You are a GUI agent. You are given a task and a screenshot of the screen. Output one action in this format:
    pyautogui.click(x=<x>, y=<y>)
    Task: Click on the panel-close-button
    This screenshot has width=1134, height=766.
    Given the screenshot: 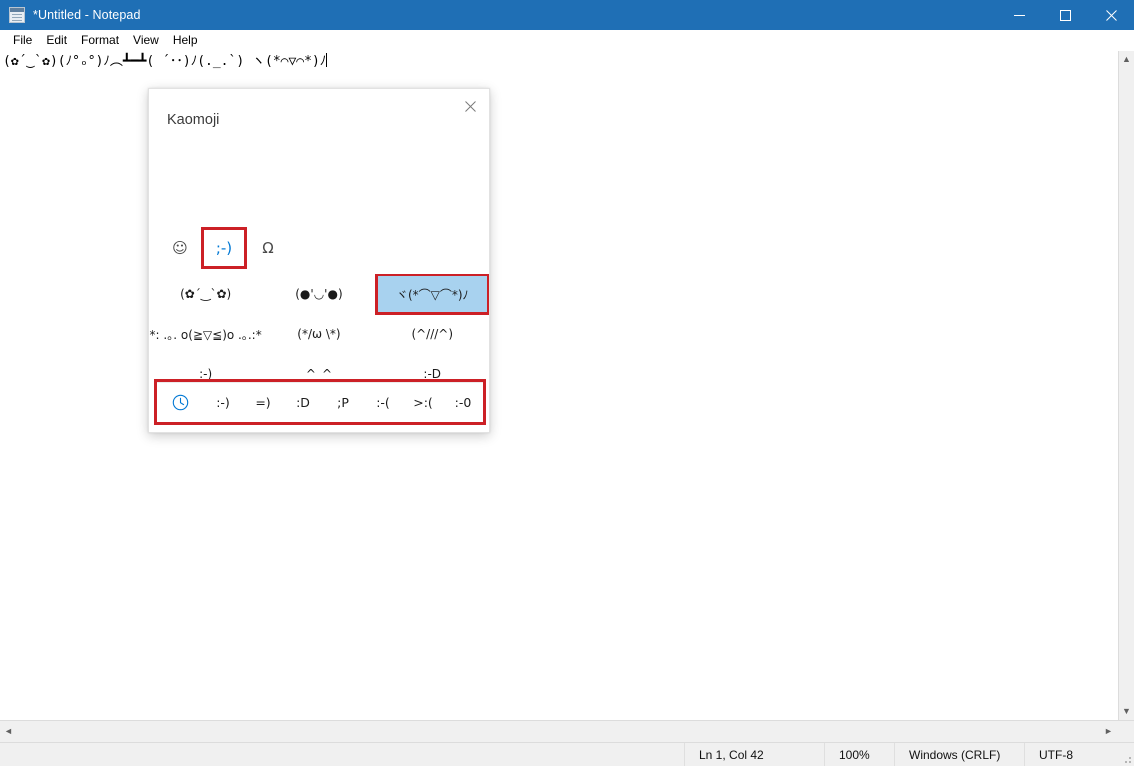 What is the action you would take?
    pyautogui.click(x=470, y=106)
    